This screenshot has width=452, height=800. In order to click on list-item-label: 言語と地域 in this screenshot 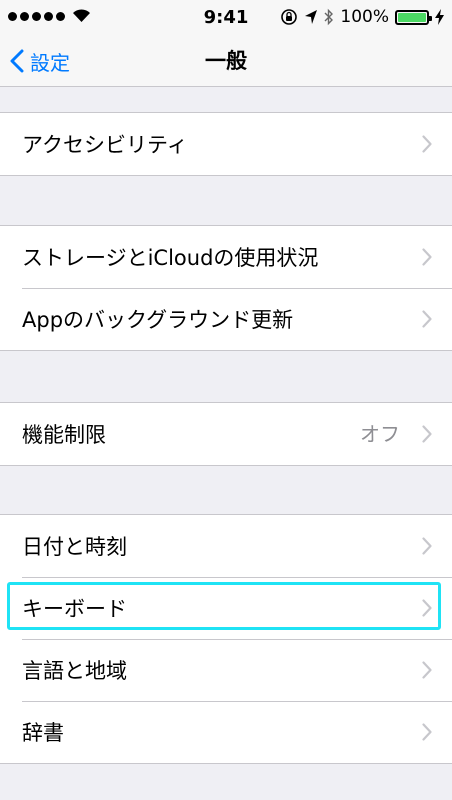, I will do `click(74, 671)`.